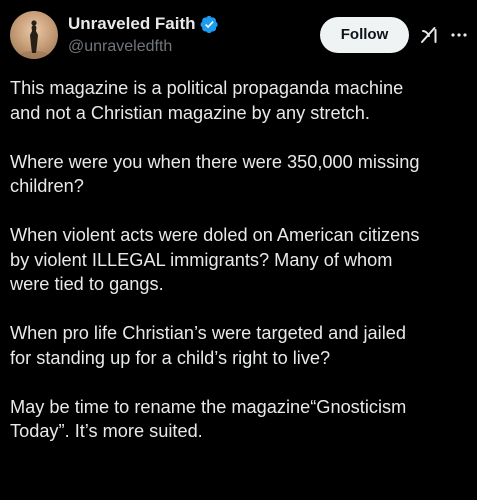 This screenshot has width=477, height=500. I want to click on author-handle: @unraveledfth, so click(120, 47).